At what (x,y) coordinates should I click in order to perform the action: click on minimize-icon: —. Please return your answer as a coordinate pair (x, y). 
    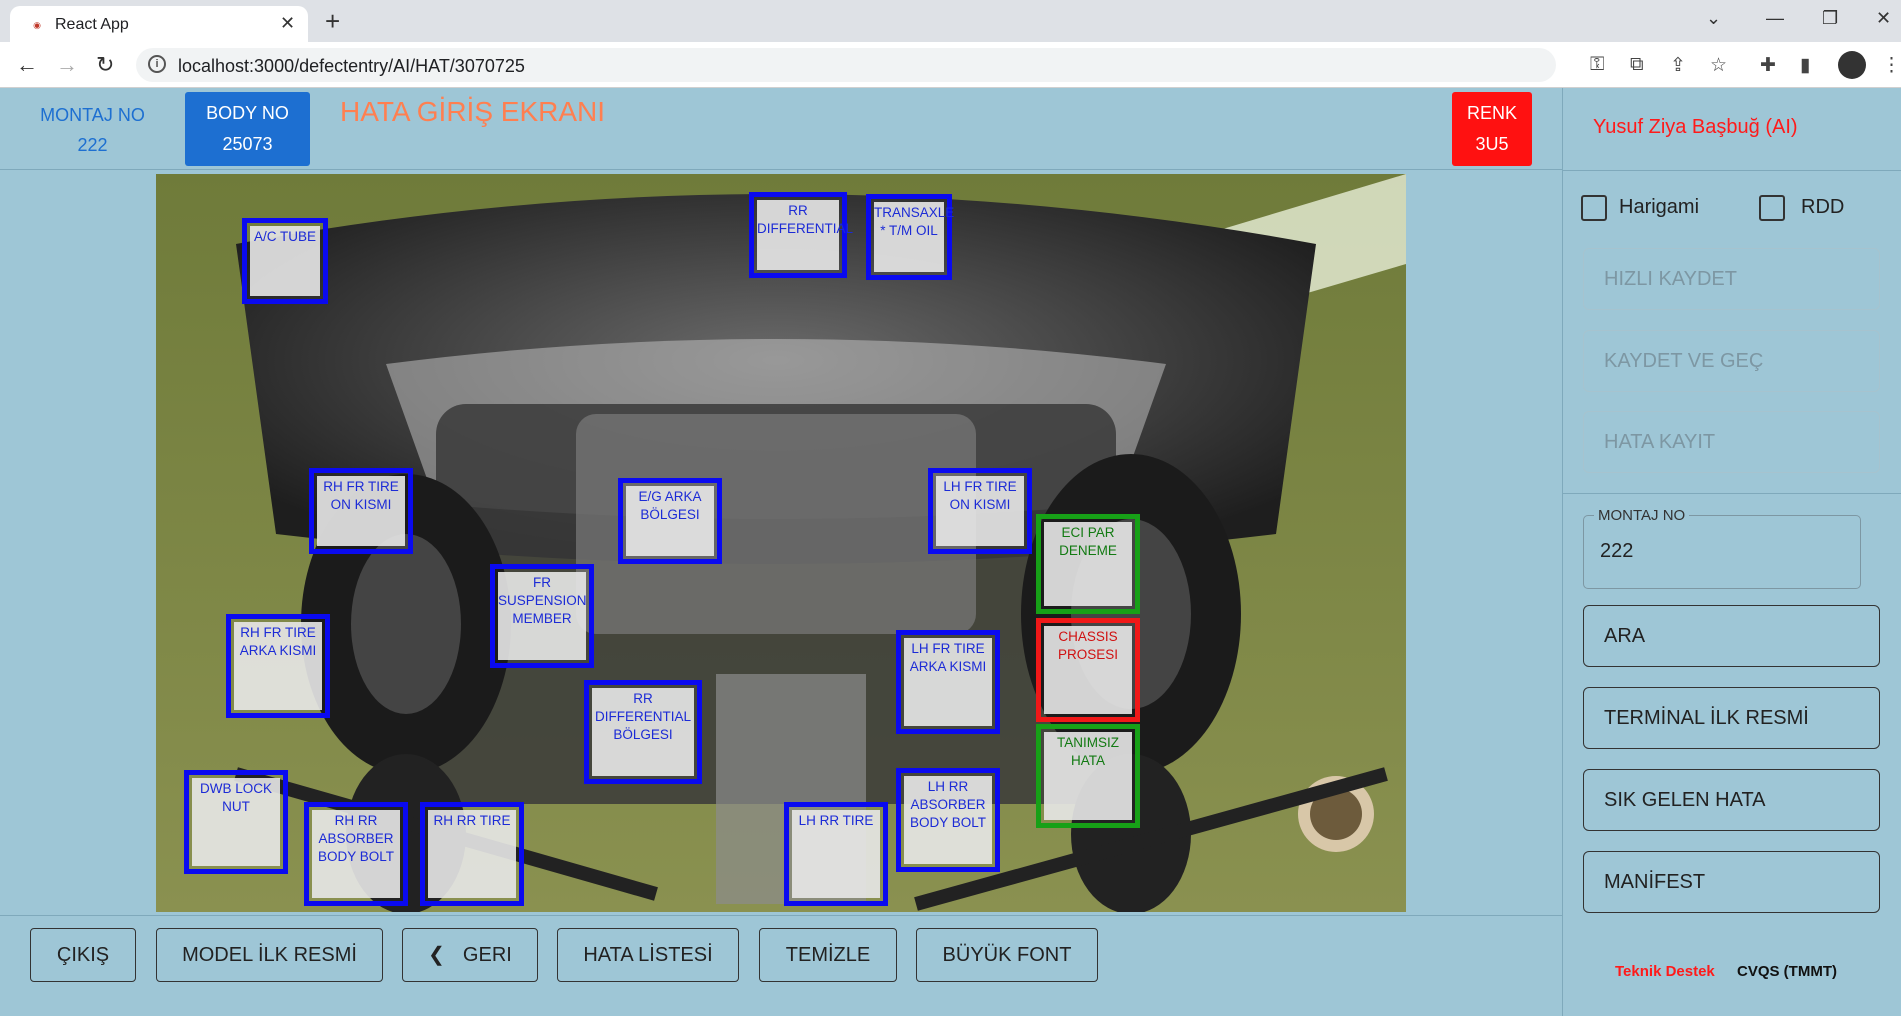
    Looking at the image, I should click on (1775, 18).